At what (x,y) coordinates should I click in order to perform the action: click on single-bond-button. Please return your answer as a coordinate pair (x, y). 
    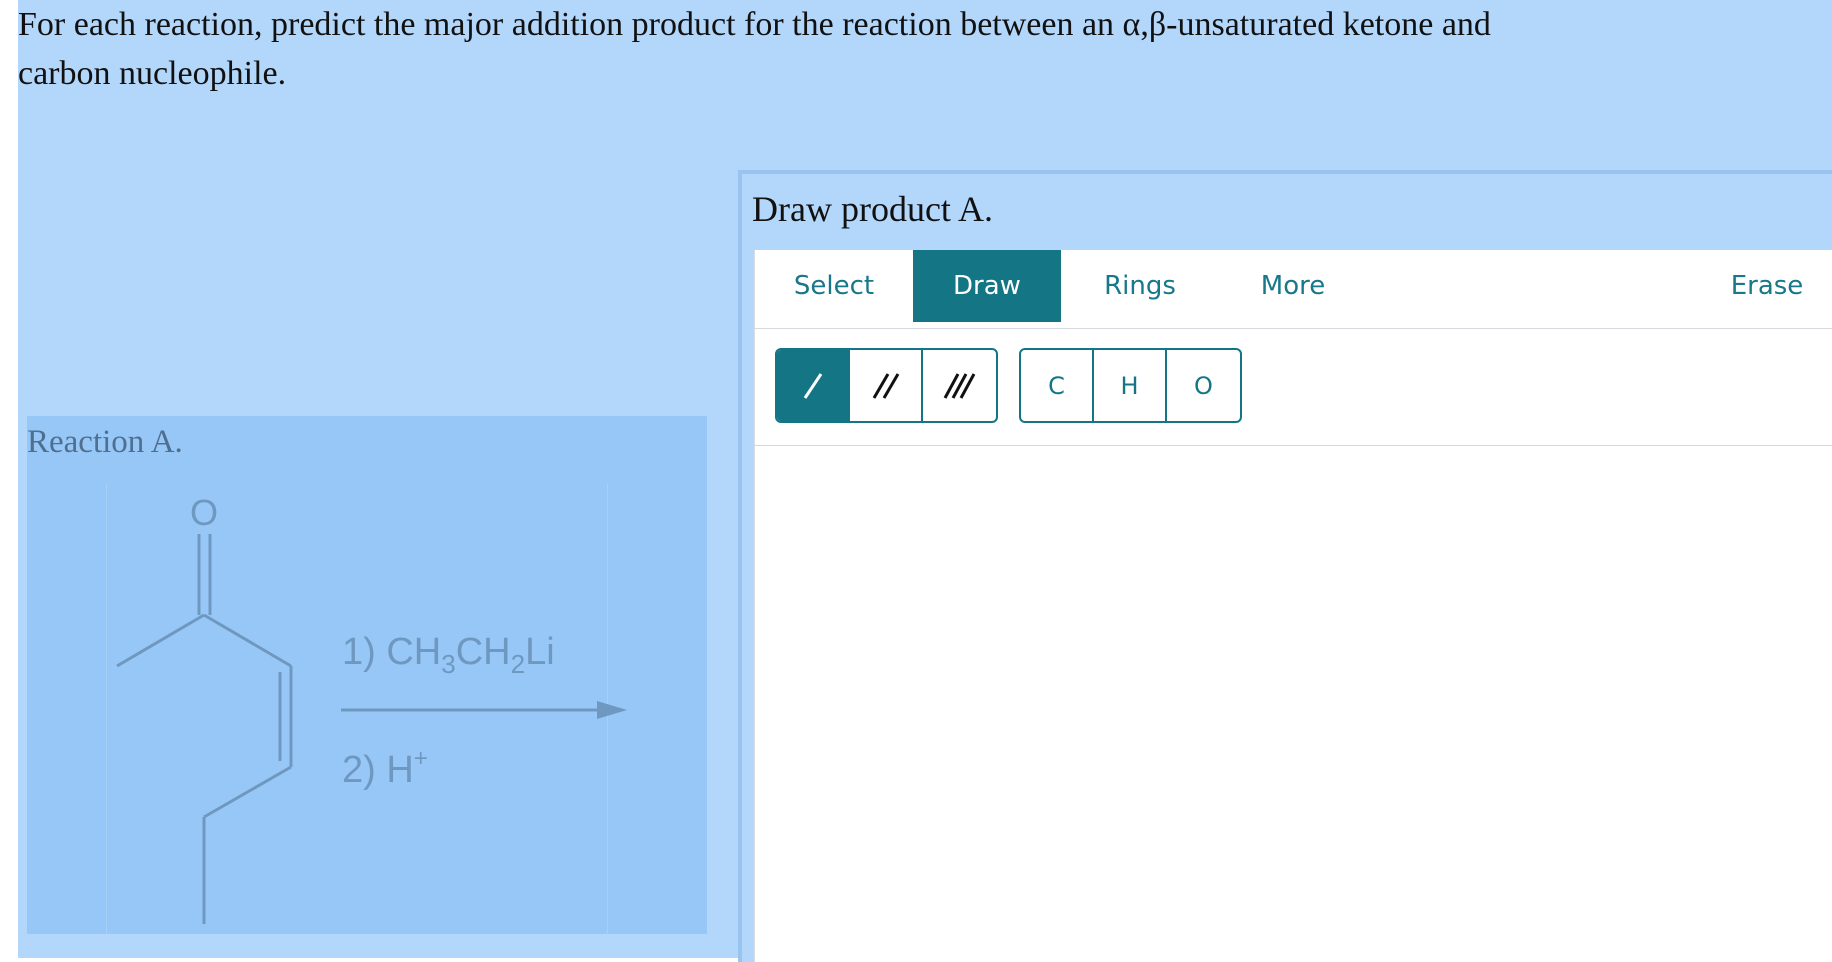
    Looking at the image, I should click on (813, 385).